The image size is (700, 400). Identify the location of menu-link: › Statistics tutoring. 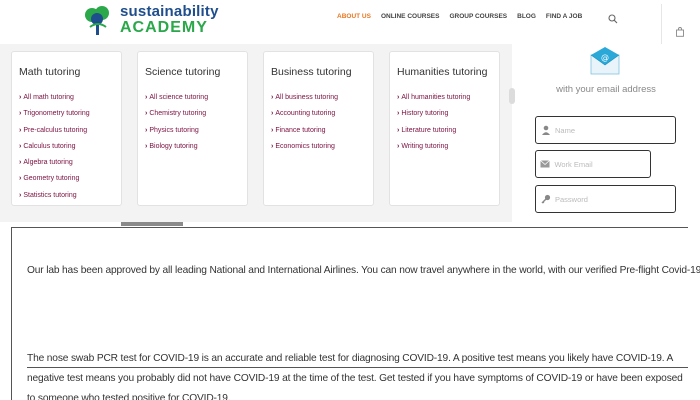
(54, 196).